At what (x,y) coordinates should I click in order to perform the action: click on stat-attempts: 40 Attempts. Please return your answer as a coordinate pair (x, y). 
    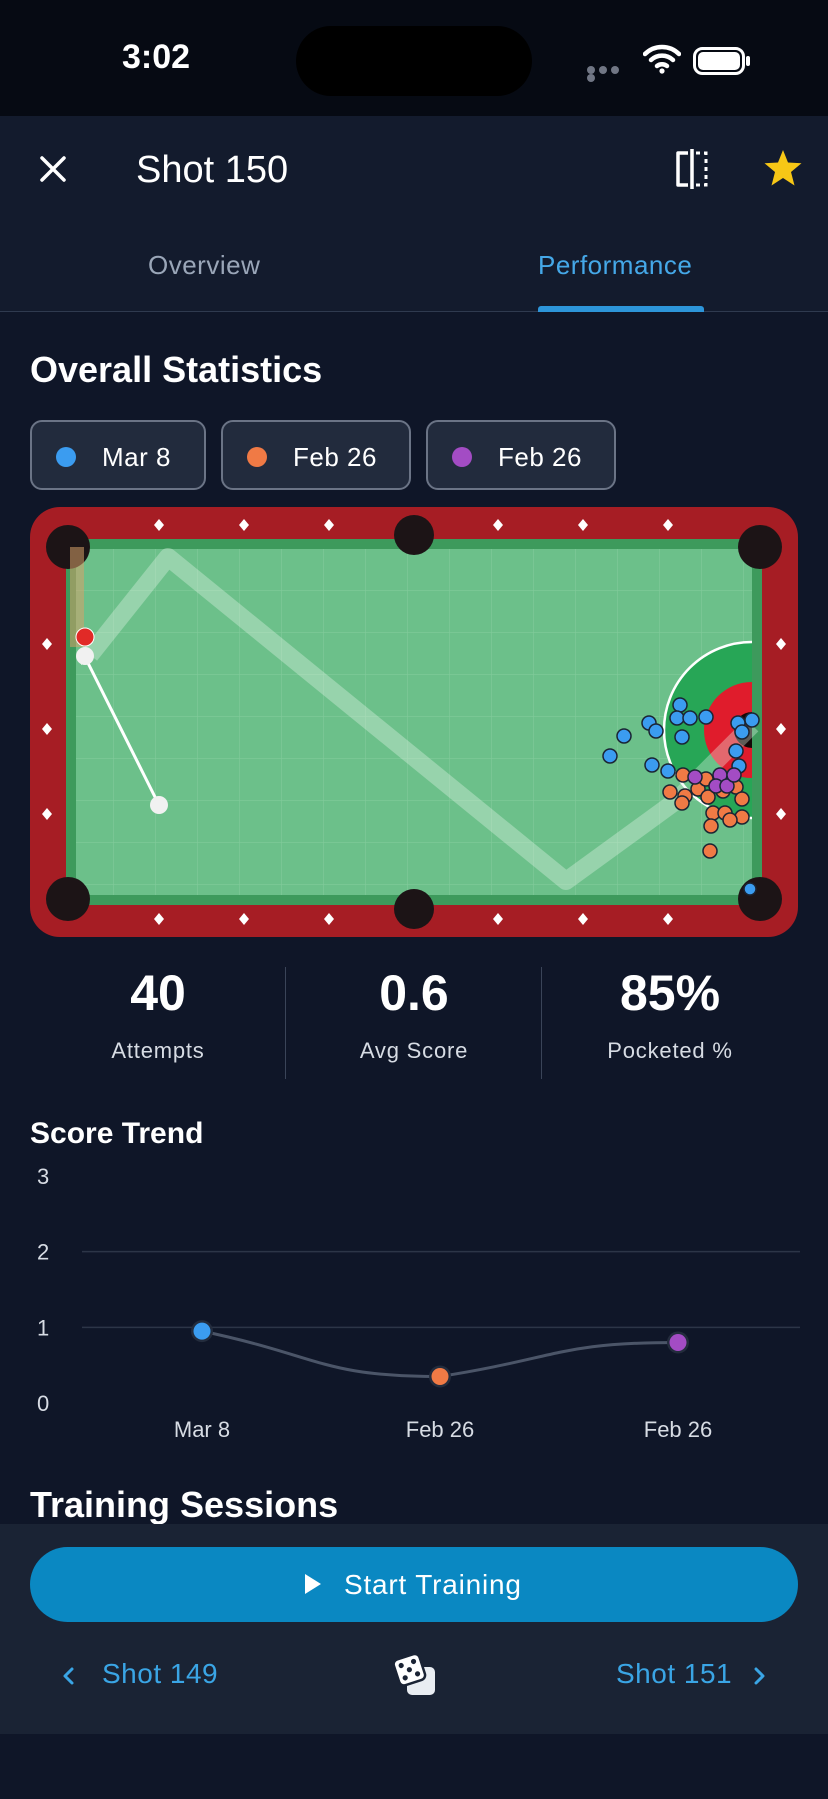
    Looking at the image, I should click on (158, 1014).